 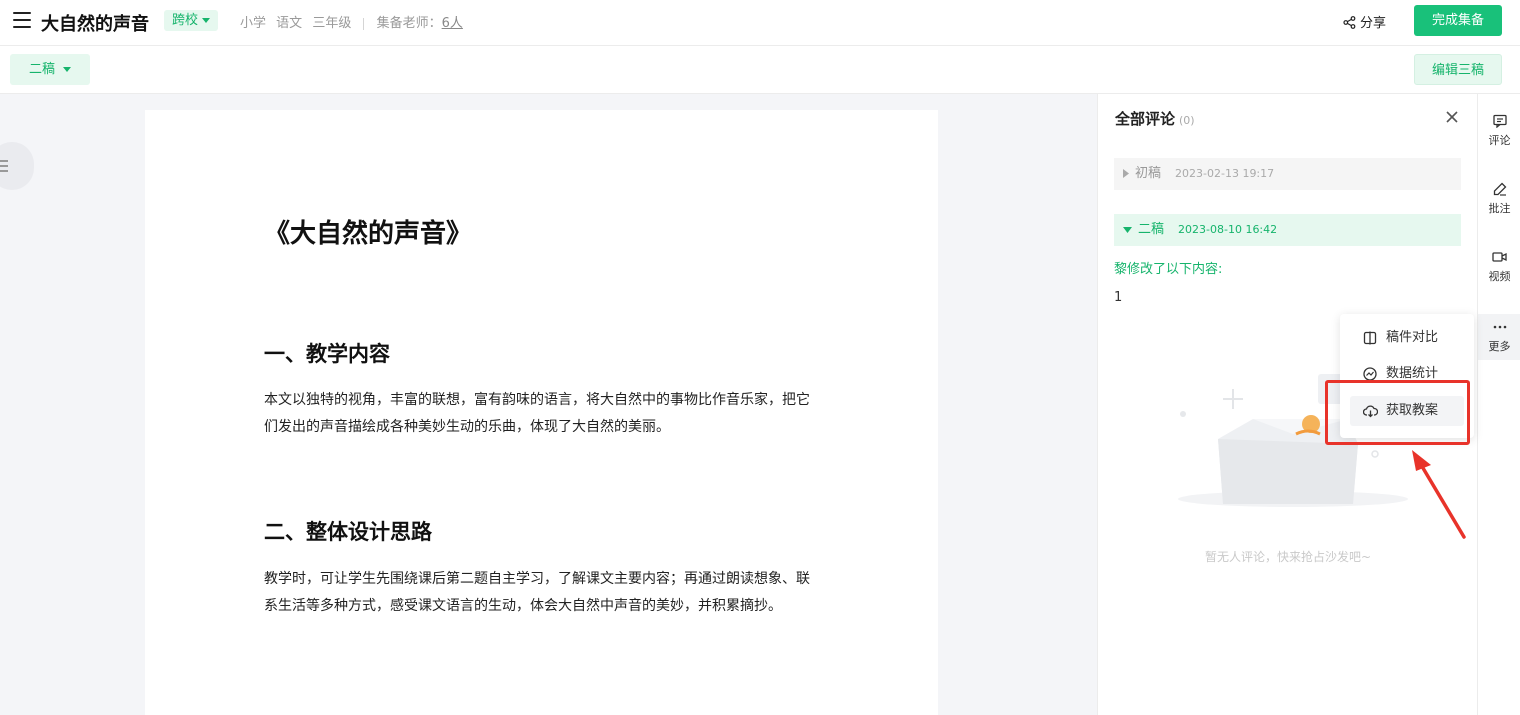 I want to click on menu-icon, so click(x=22, y=20).